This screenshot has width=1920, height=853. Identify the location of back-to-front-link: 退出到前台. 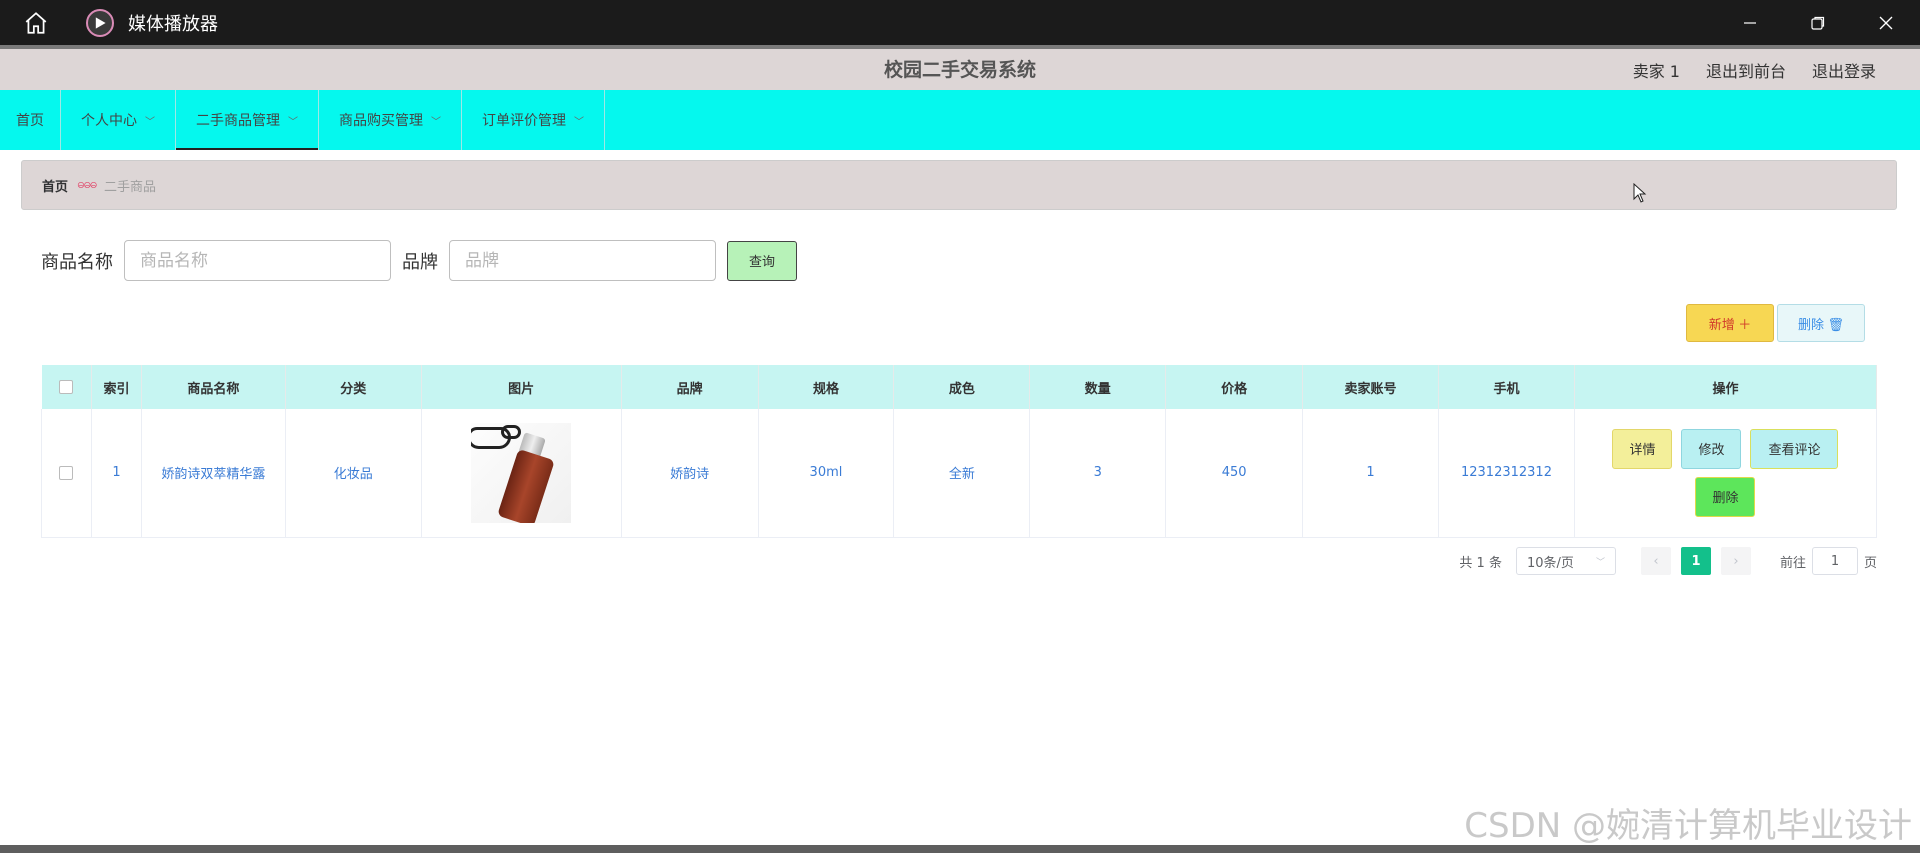
(1746, 70).